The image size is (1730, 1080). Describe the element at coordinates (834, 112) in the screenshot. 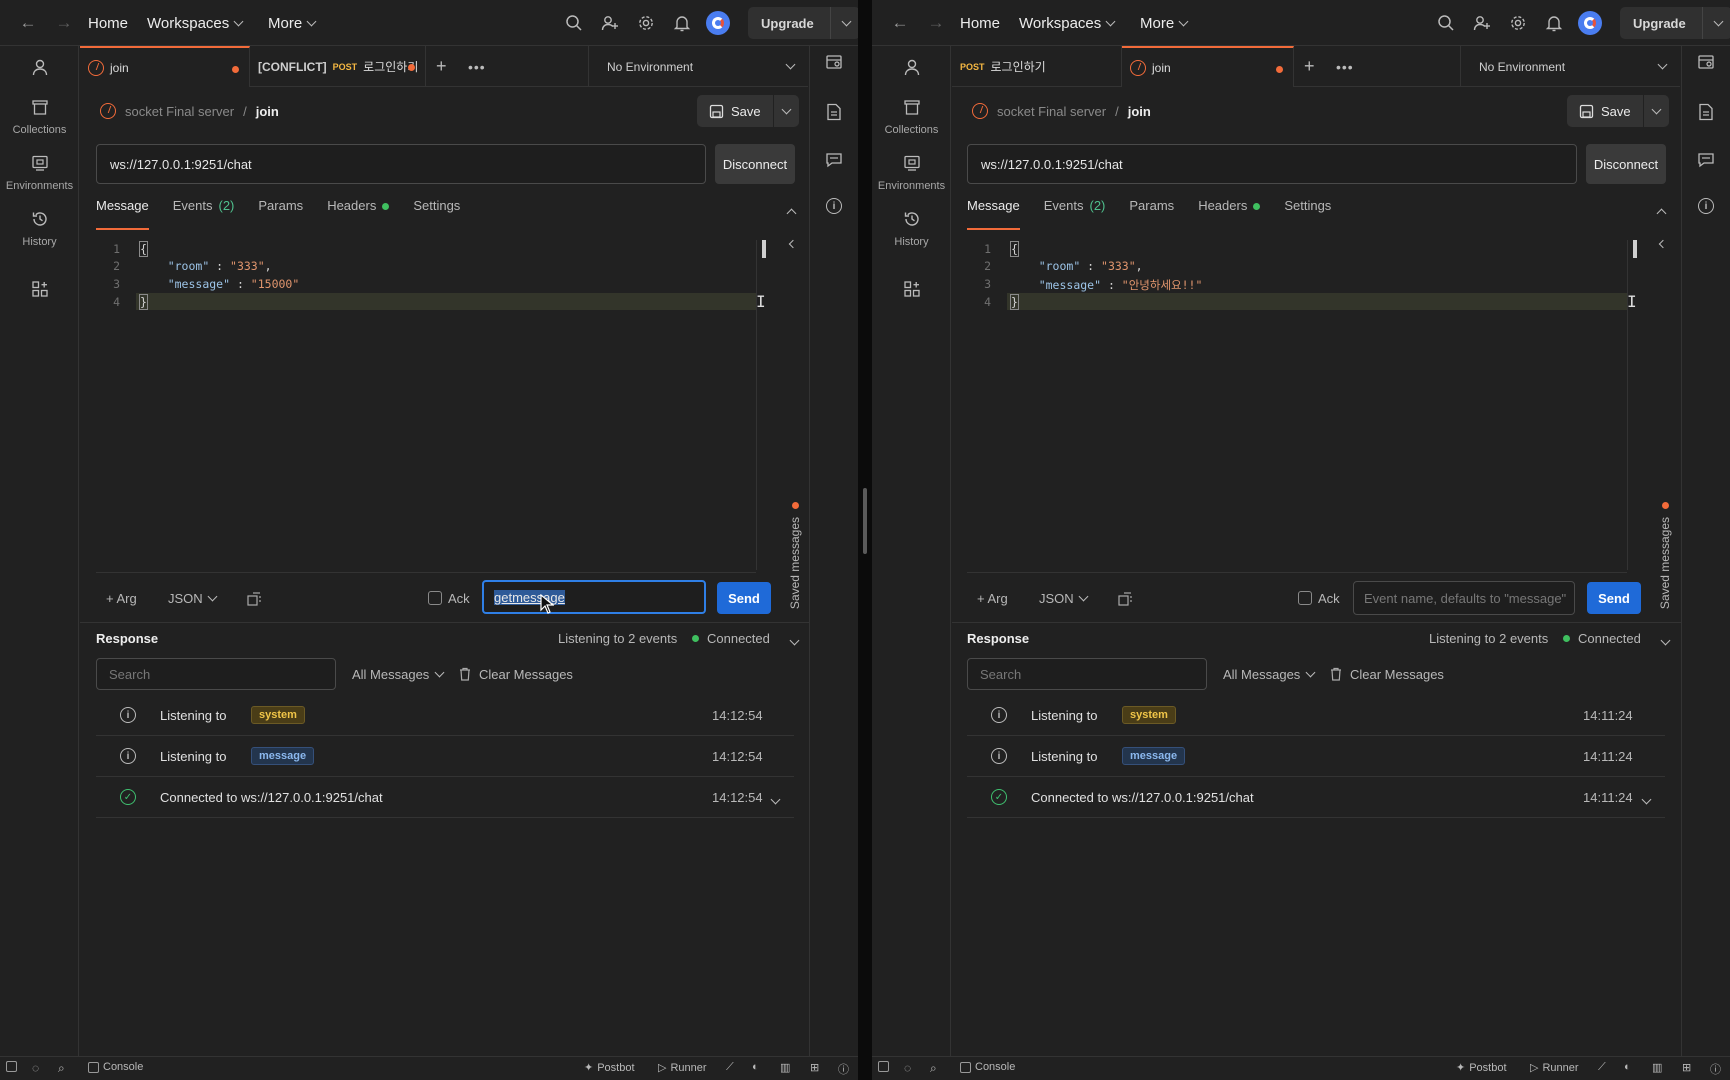

I see `documentation-button` at that location.